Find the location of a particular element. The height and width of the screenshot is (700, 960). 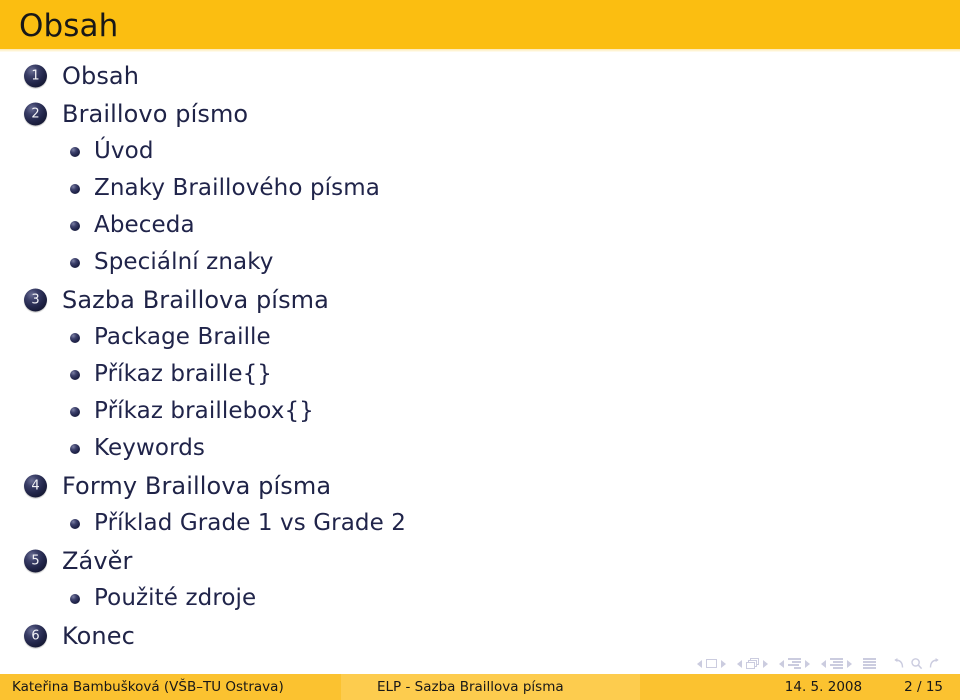

nav-group-frame is located at coordinates (752, 663).